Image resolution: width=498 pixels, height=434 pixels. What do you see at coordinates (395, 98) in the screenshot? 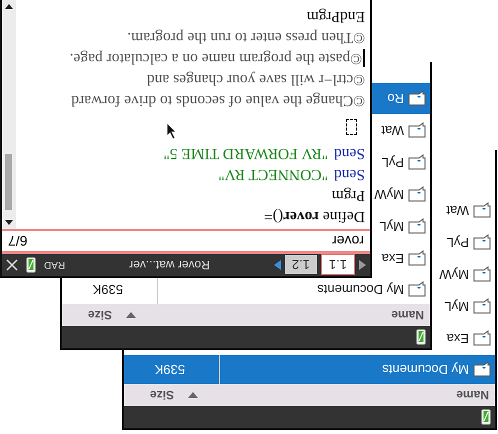
I see `file-name: Ro` at bounding box center [395, 98].